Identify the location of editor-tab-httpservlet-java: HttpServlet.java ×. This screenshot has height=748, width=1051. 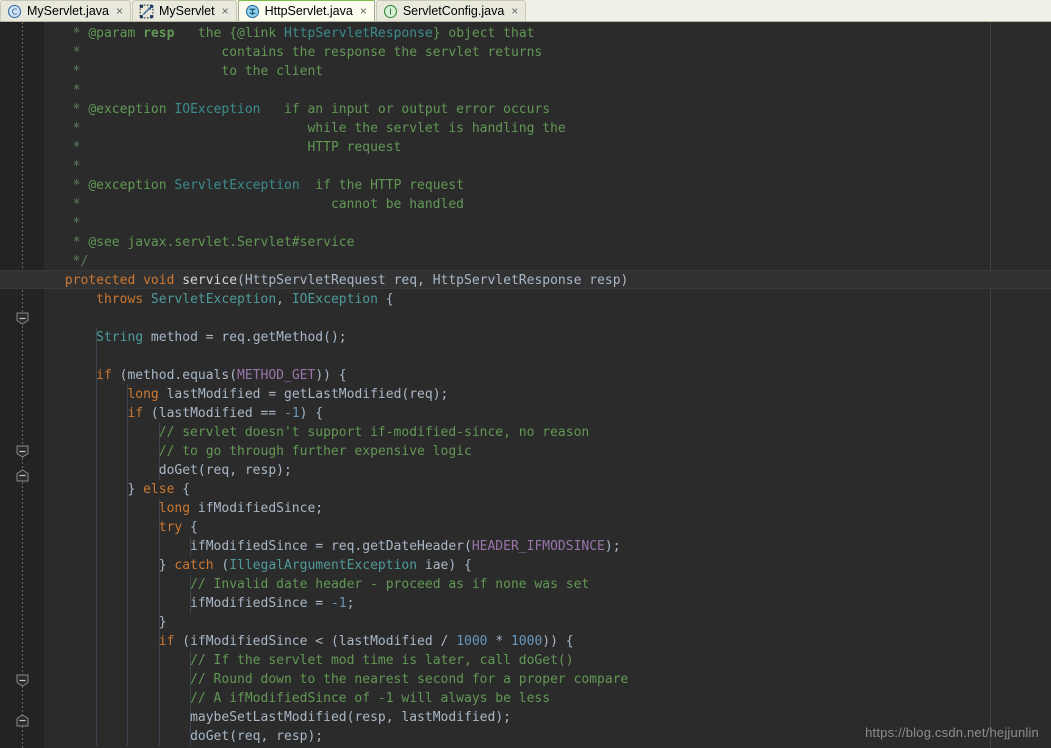
(306, 10).